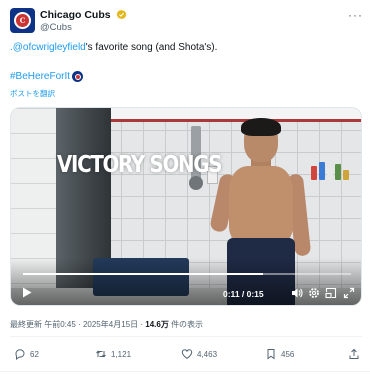 This screenshot has width=370, height=375. What do you see at coordinates (26, 324) in the screenshot?
I see `edited-label: 最終更新` at bounding box center [26, 324].